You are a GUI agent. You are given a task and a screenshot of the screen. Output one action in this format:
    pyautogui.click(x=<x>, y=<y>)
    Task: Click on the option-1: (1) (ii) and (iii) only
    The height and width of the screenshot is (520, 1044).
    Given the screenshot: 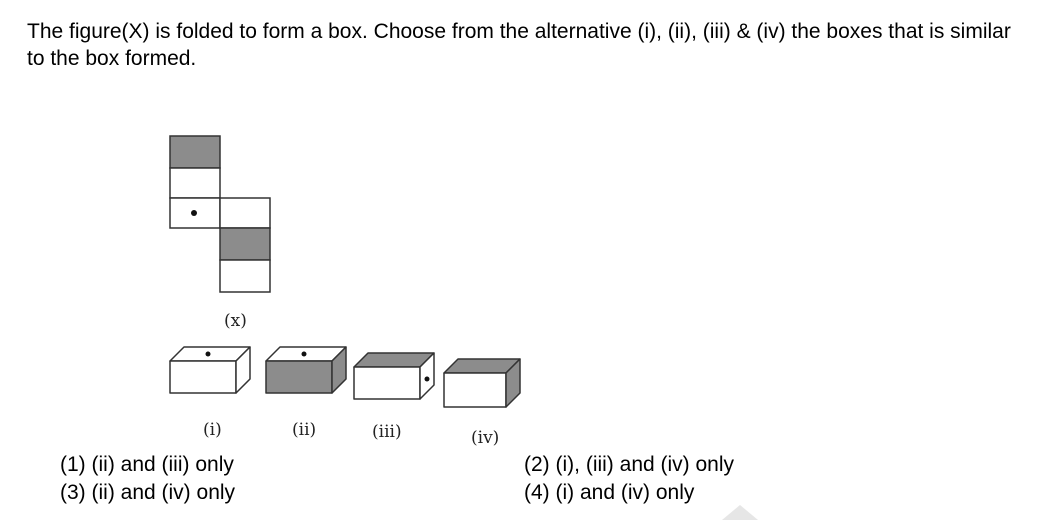 What is the action you would take?
    pyautogui.click(x=147, y=465)
    